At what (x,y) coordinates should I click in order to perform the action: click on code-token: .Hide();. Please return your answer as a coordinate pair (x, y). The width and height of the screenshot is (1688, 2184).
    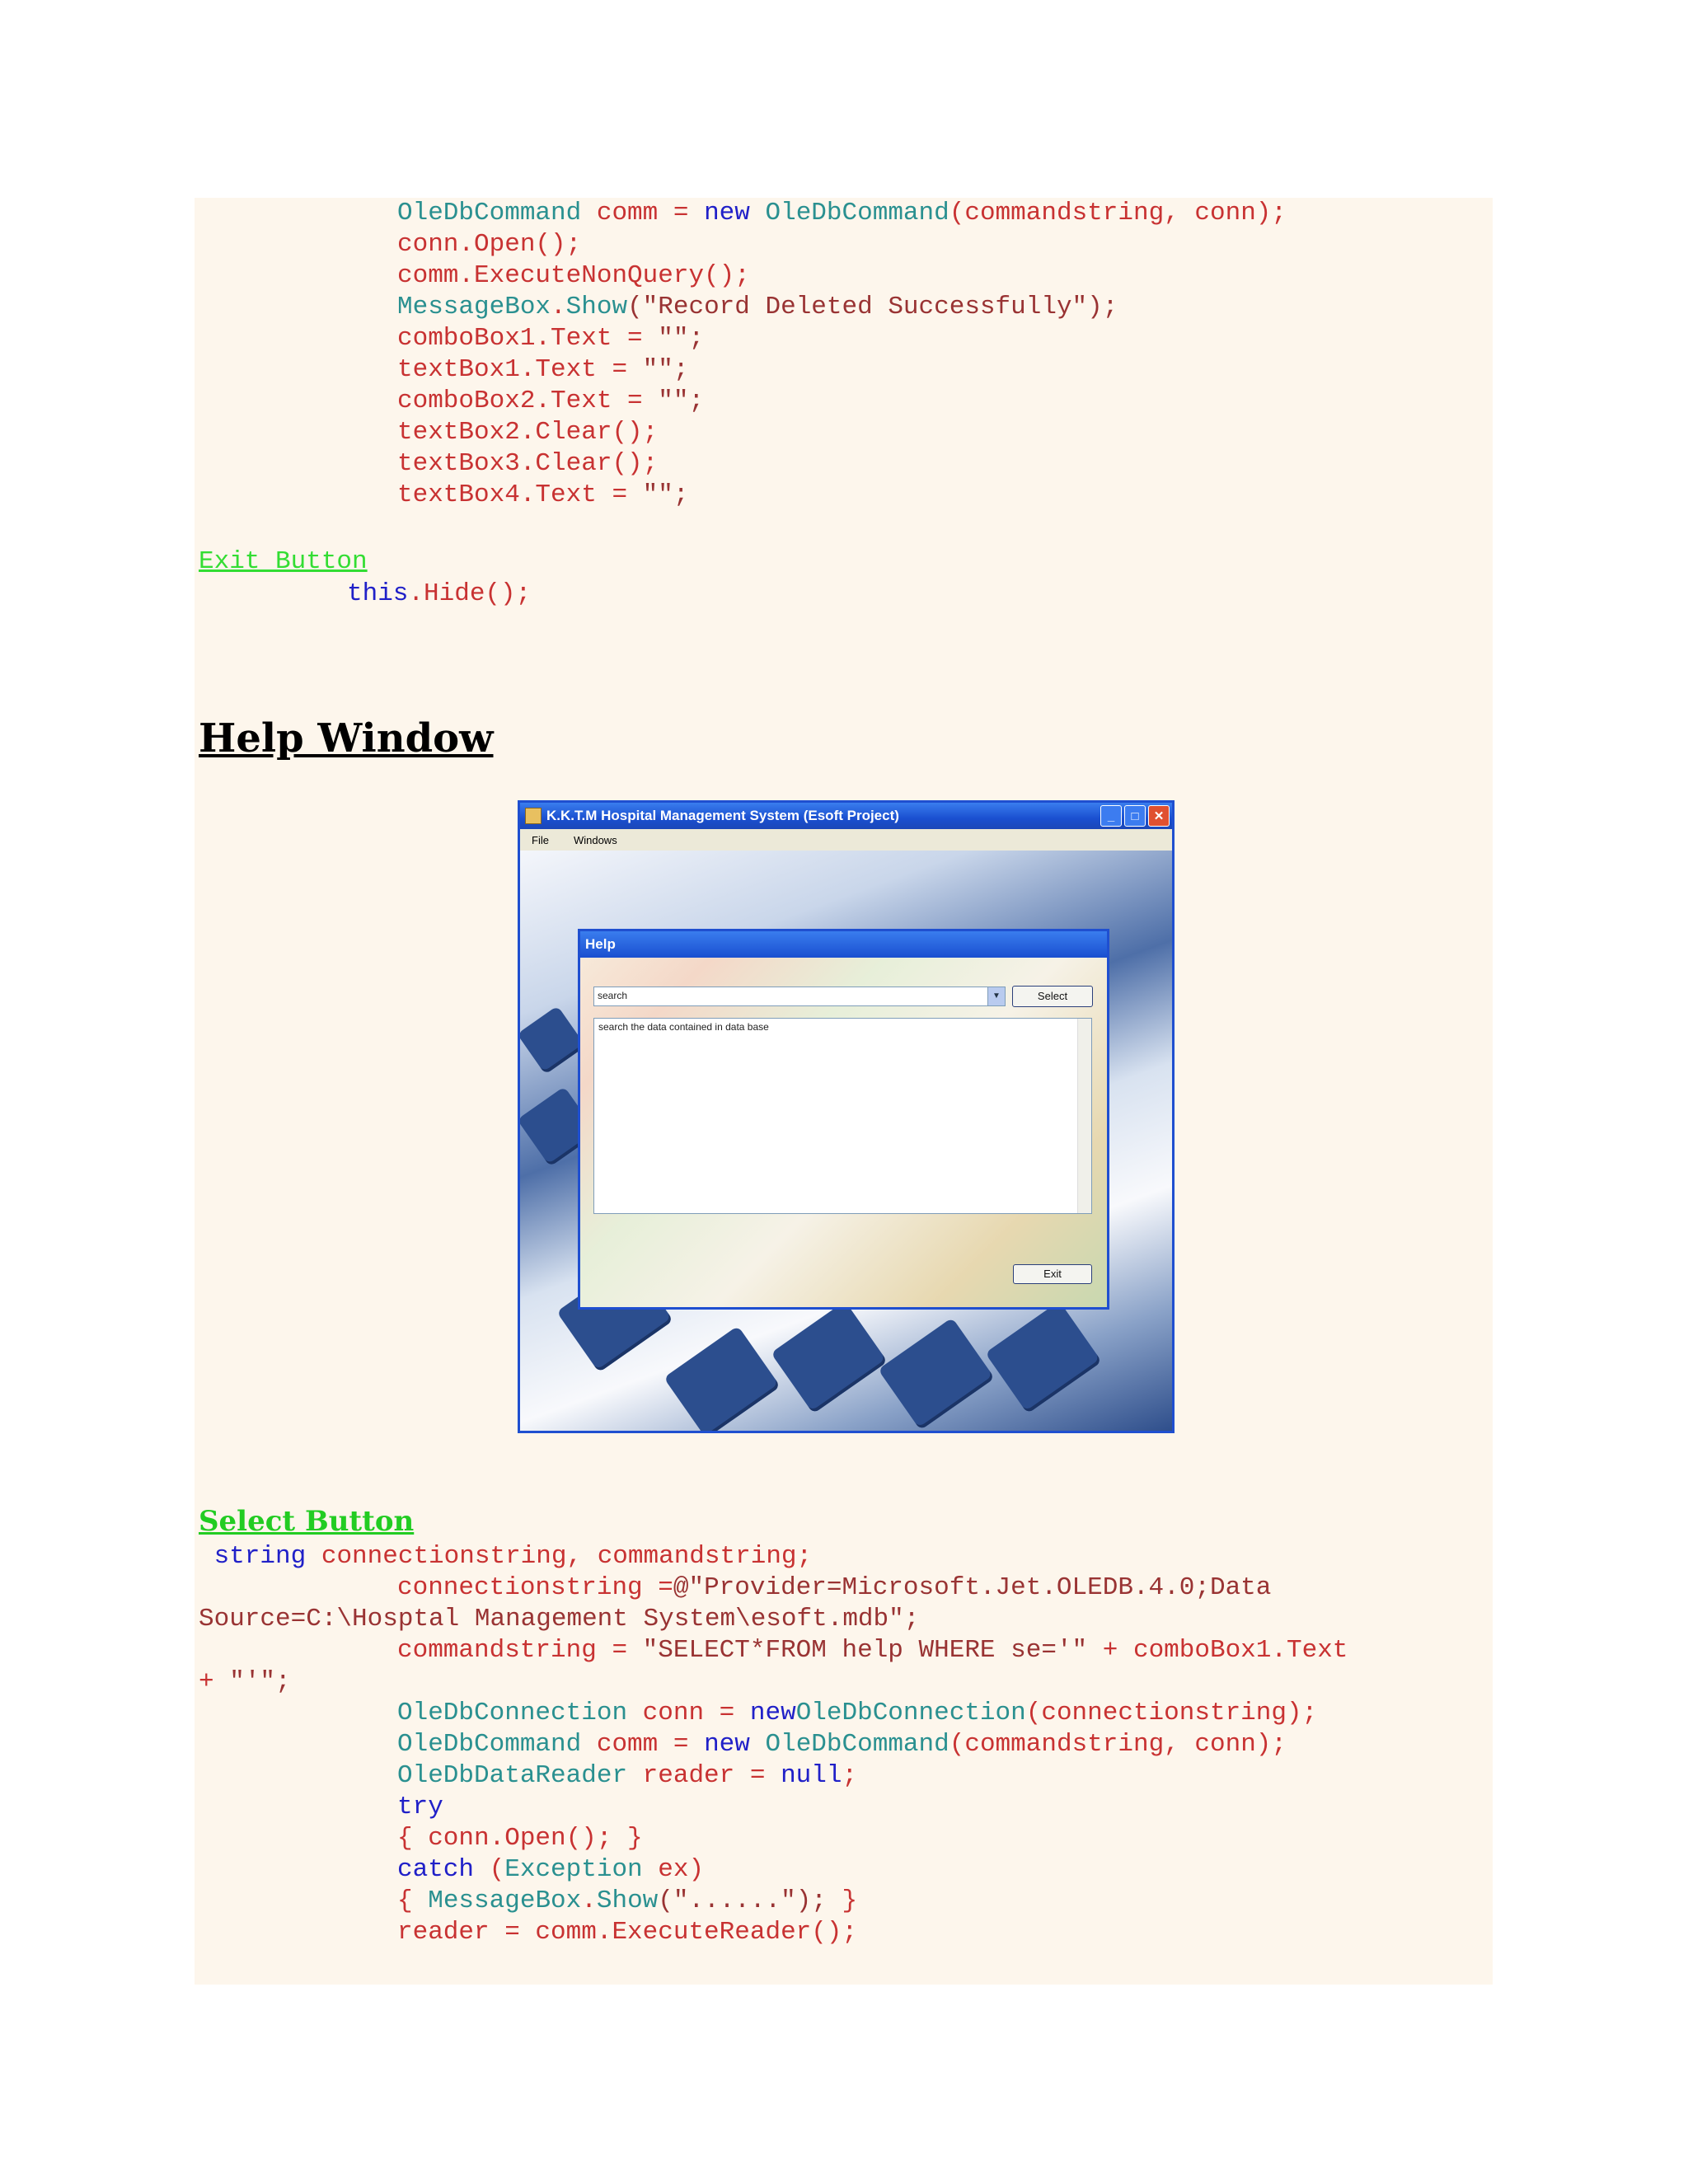
    Looking at the image, I should click on (470, 593).